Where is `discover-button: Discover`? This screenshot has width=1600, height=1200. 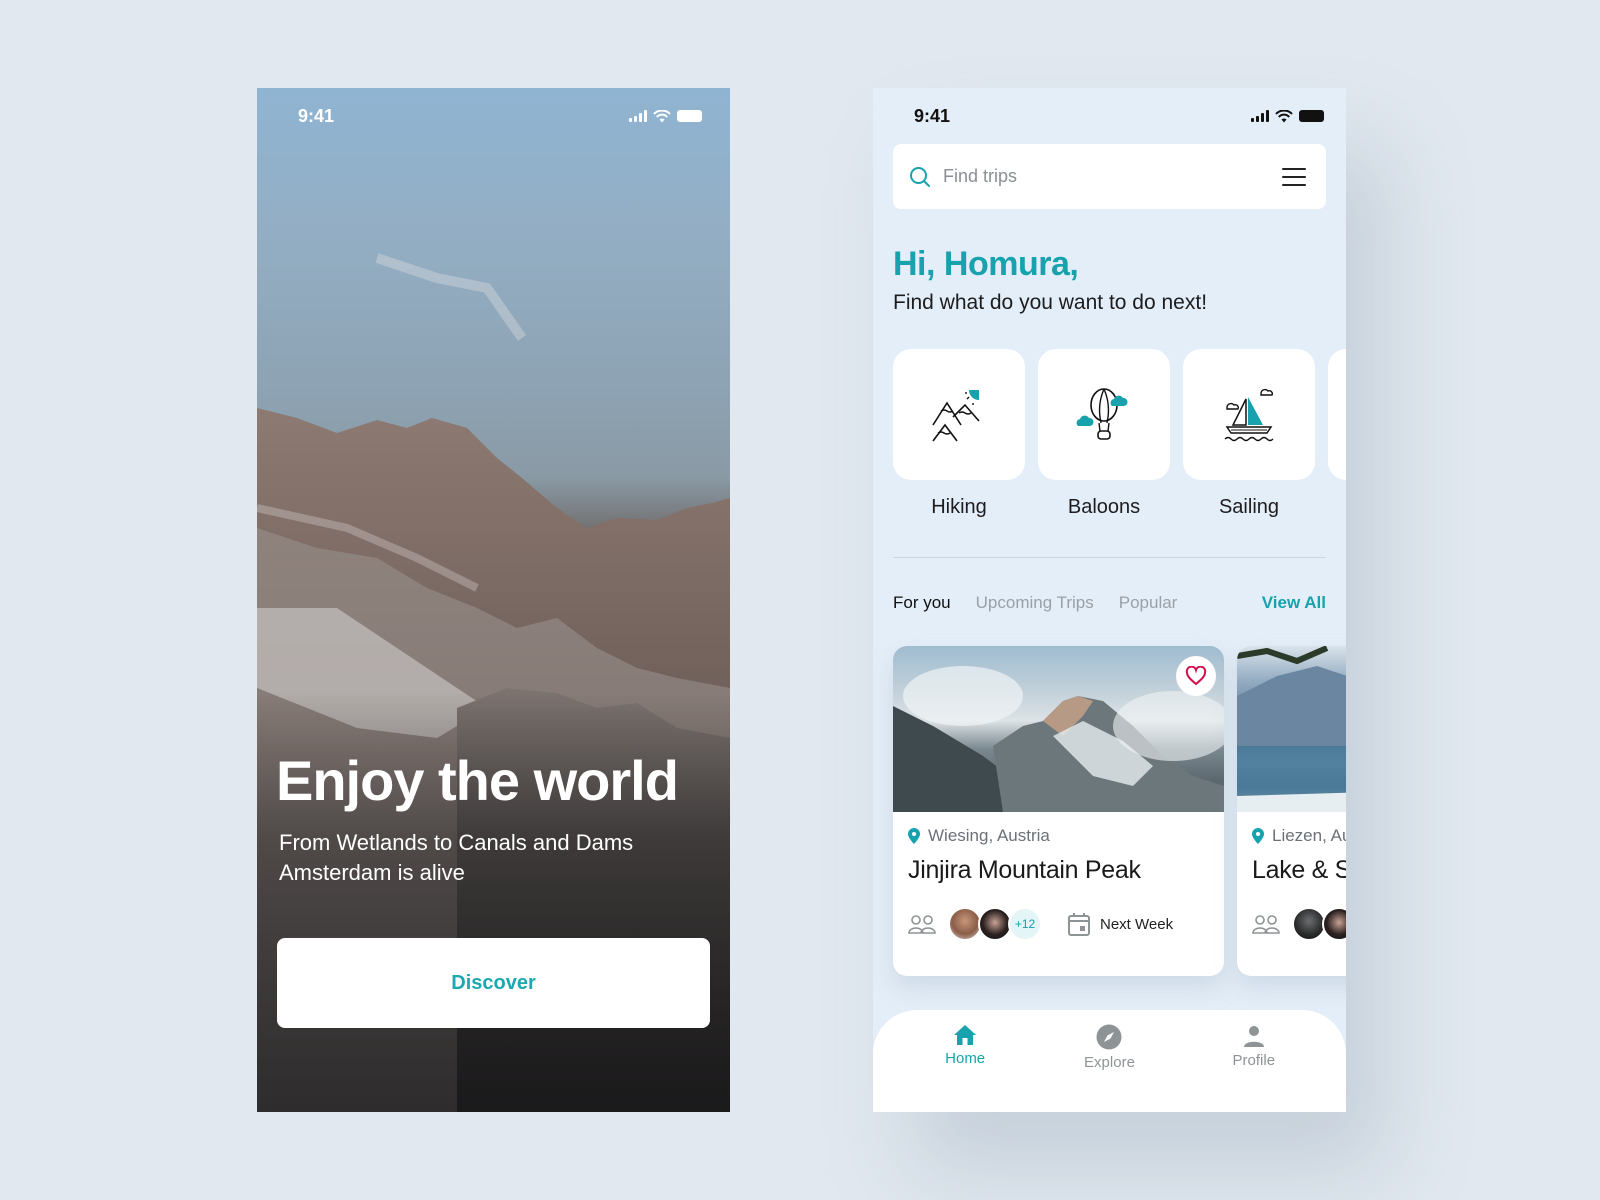
discover-button: Discover is located at coordinates (493, 983).